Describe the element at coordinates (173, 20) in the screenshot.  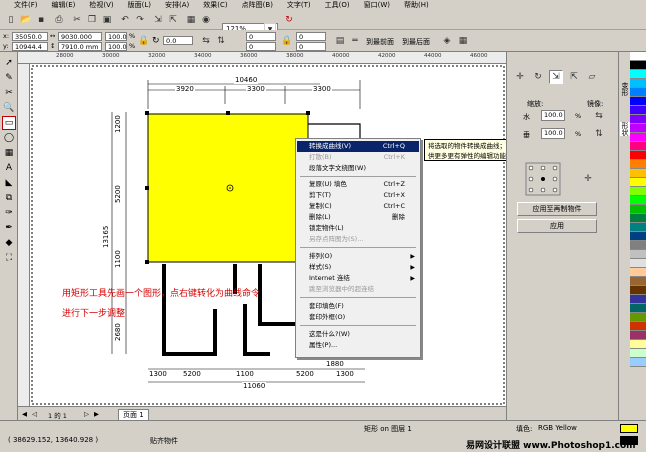
I see `export-icon: ⇱` at that location.